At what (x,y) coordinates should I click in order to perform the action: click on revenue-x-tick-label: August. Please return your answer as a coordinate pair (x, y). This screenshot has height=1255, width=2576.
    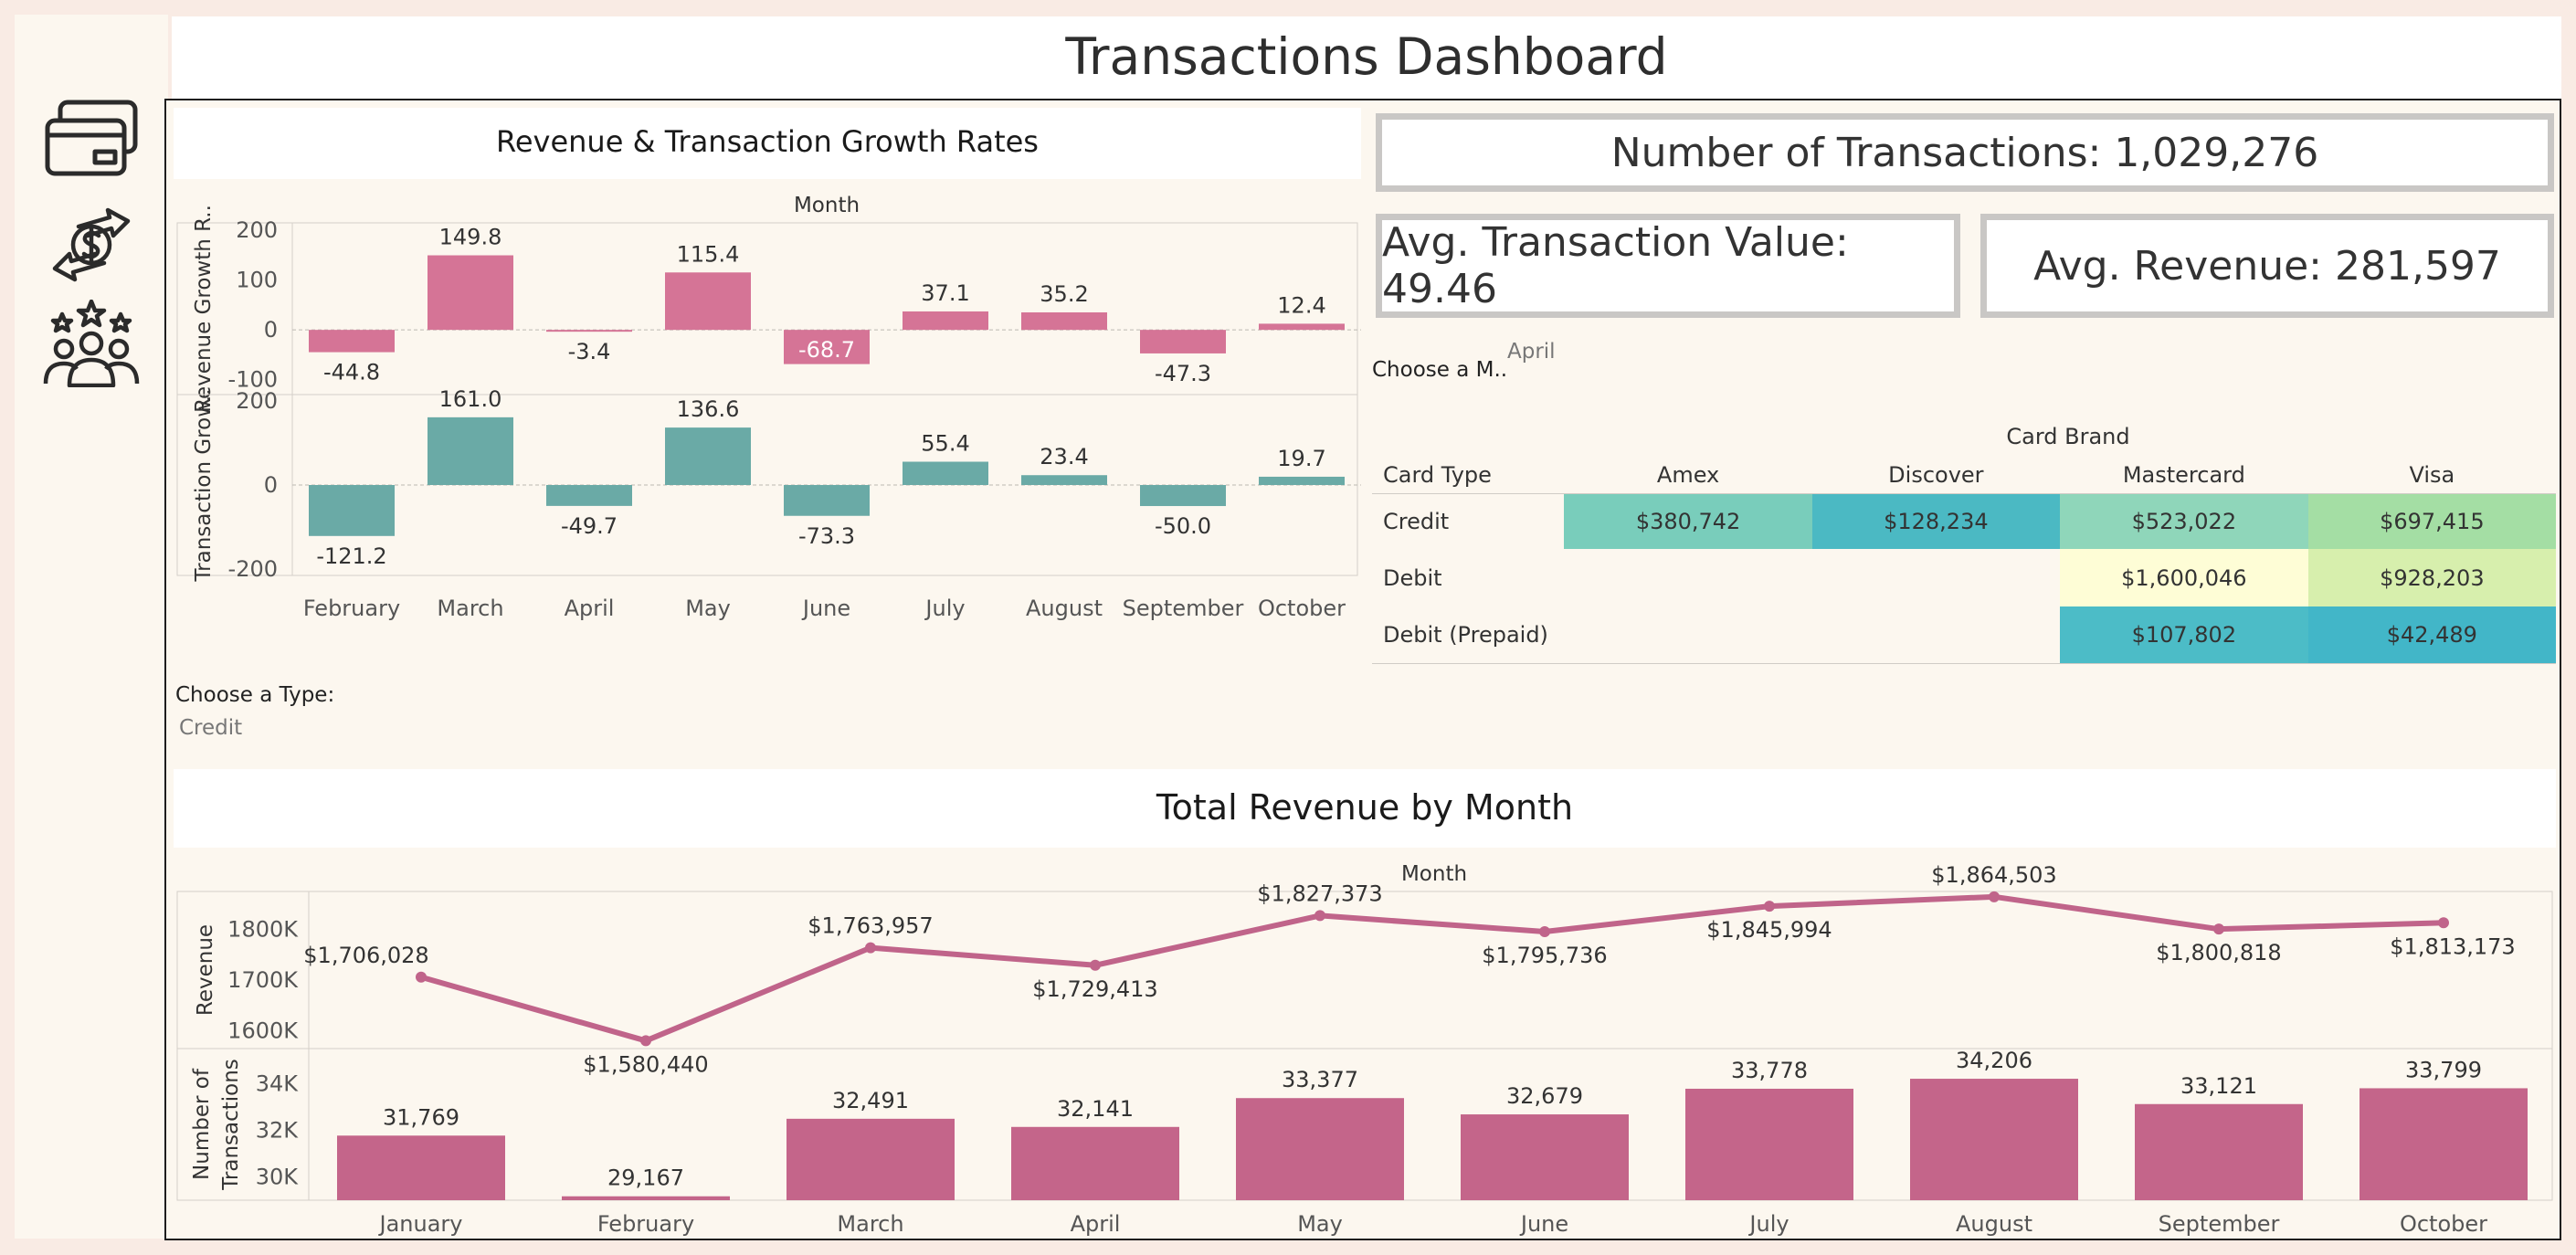
    Looking at the image, I should click on (1994, 1224).